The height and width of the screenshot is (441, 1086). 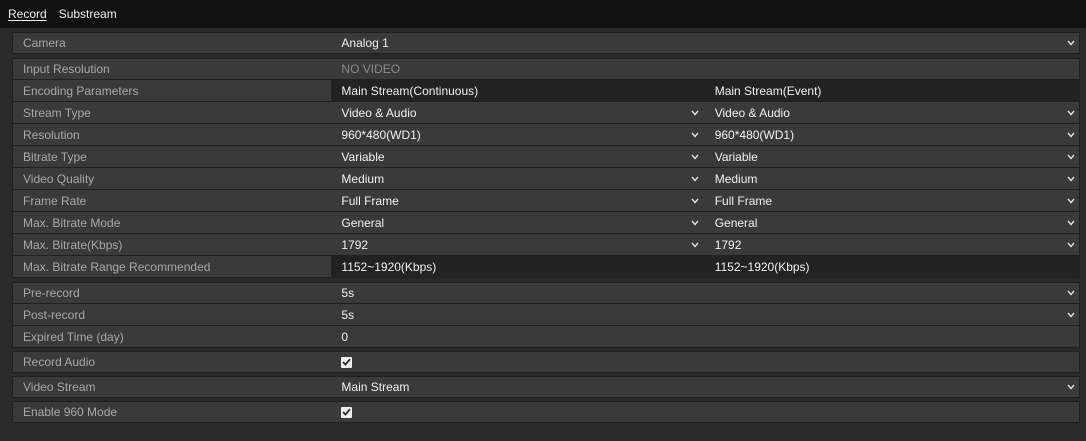 What do you see at coordinates (891, 134) in the screenshot?
I see `resolution-event-select: 960*480(WD1)` at bounding box center [891, 134].